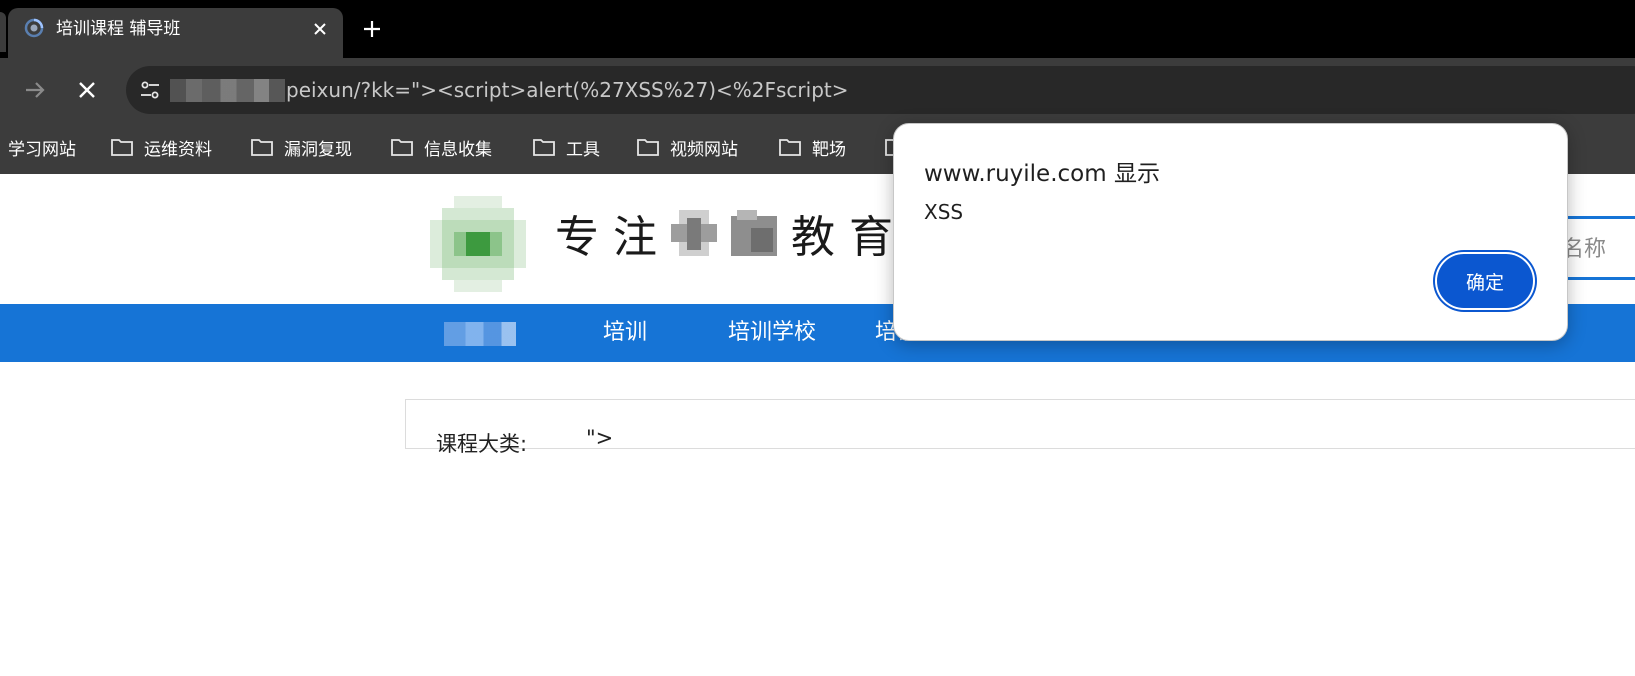 The height and width of the screenshot is (676, 1635). What do you see at coordinates (118, 29) in the screenshot?
I see `tab-title: 培训课程 辅导班` at bounding box center [118, 29].